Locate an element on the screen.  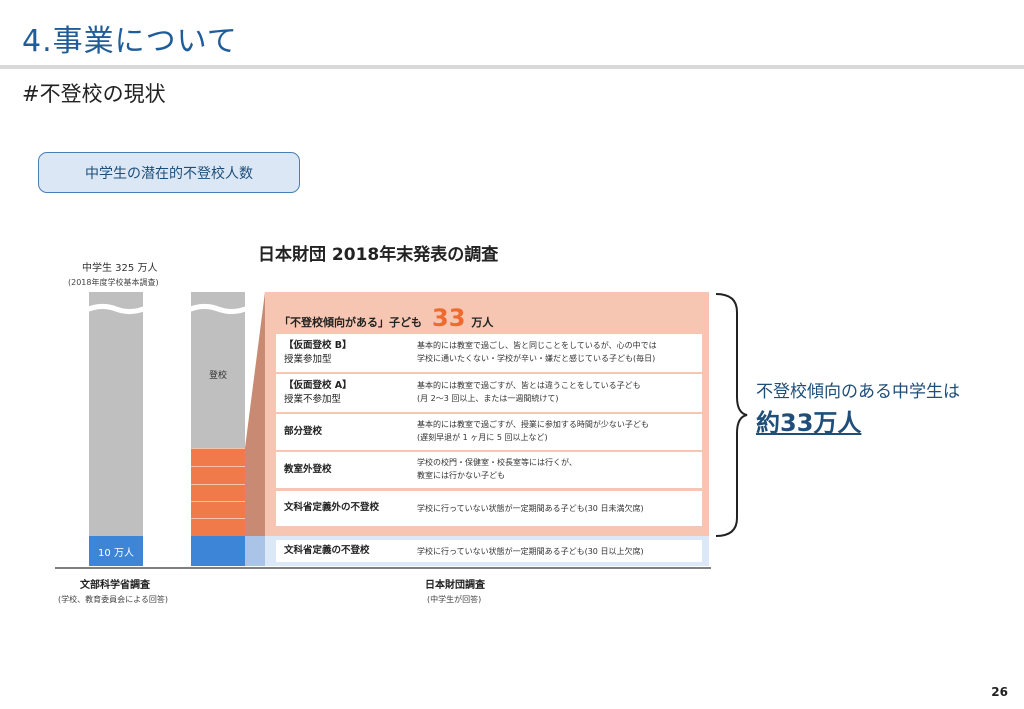
baseline is located at coordinates (383, 568).